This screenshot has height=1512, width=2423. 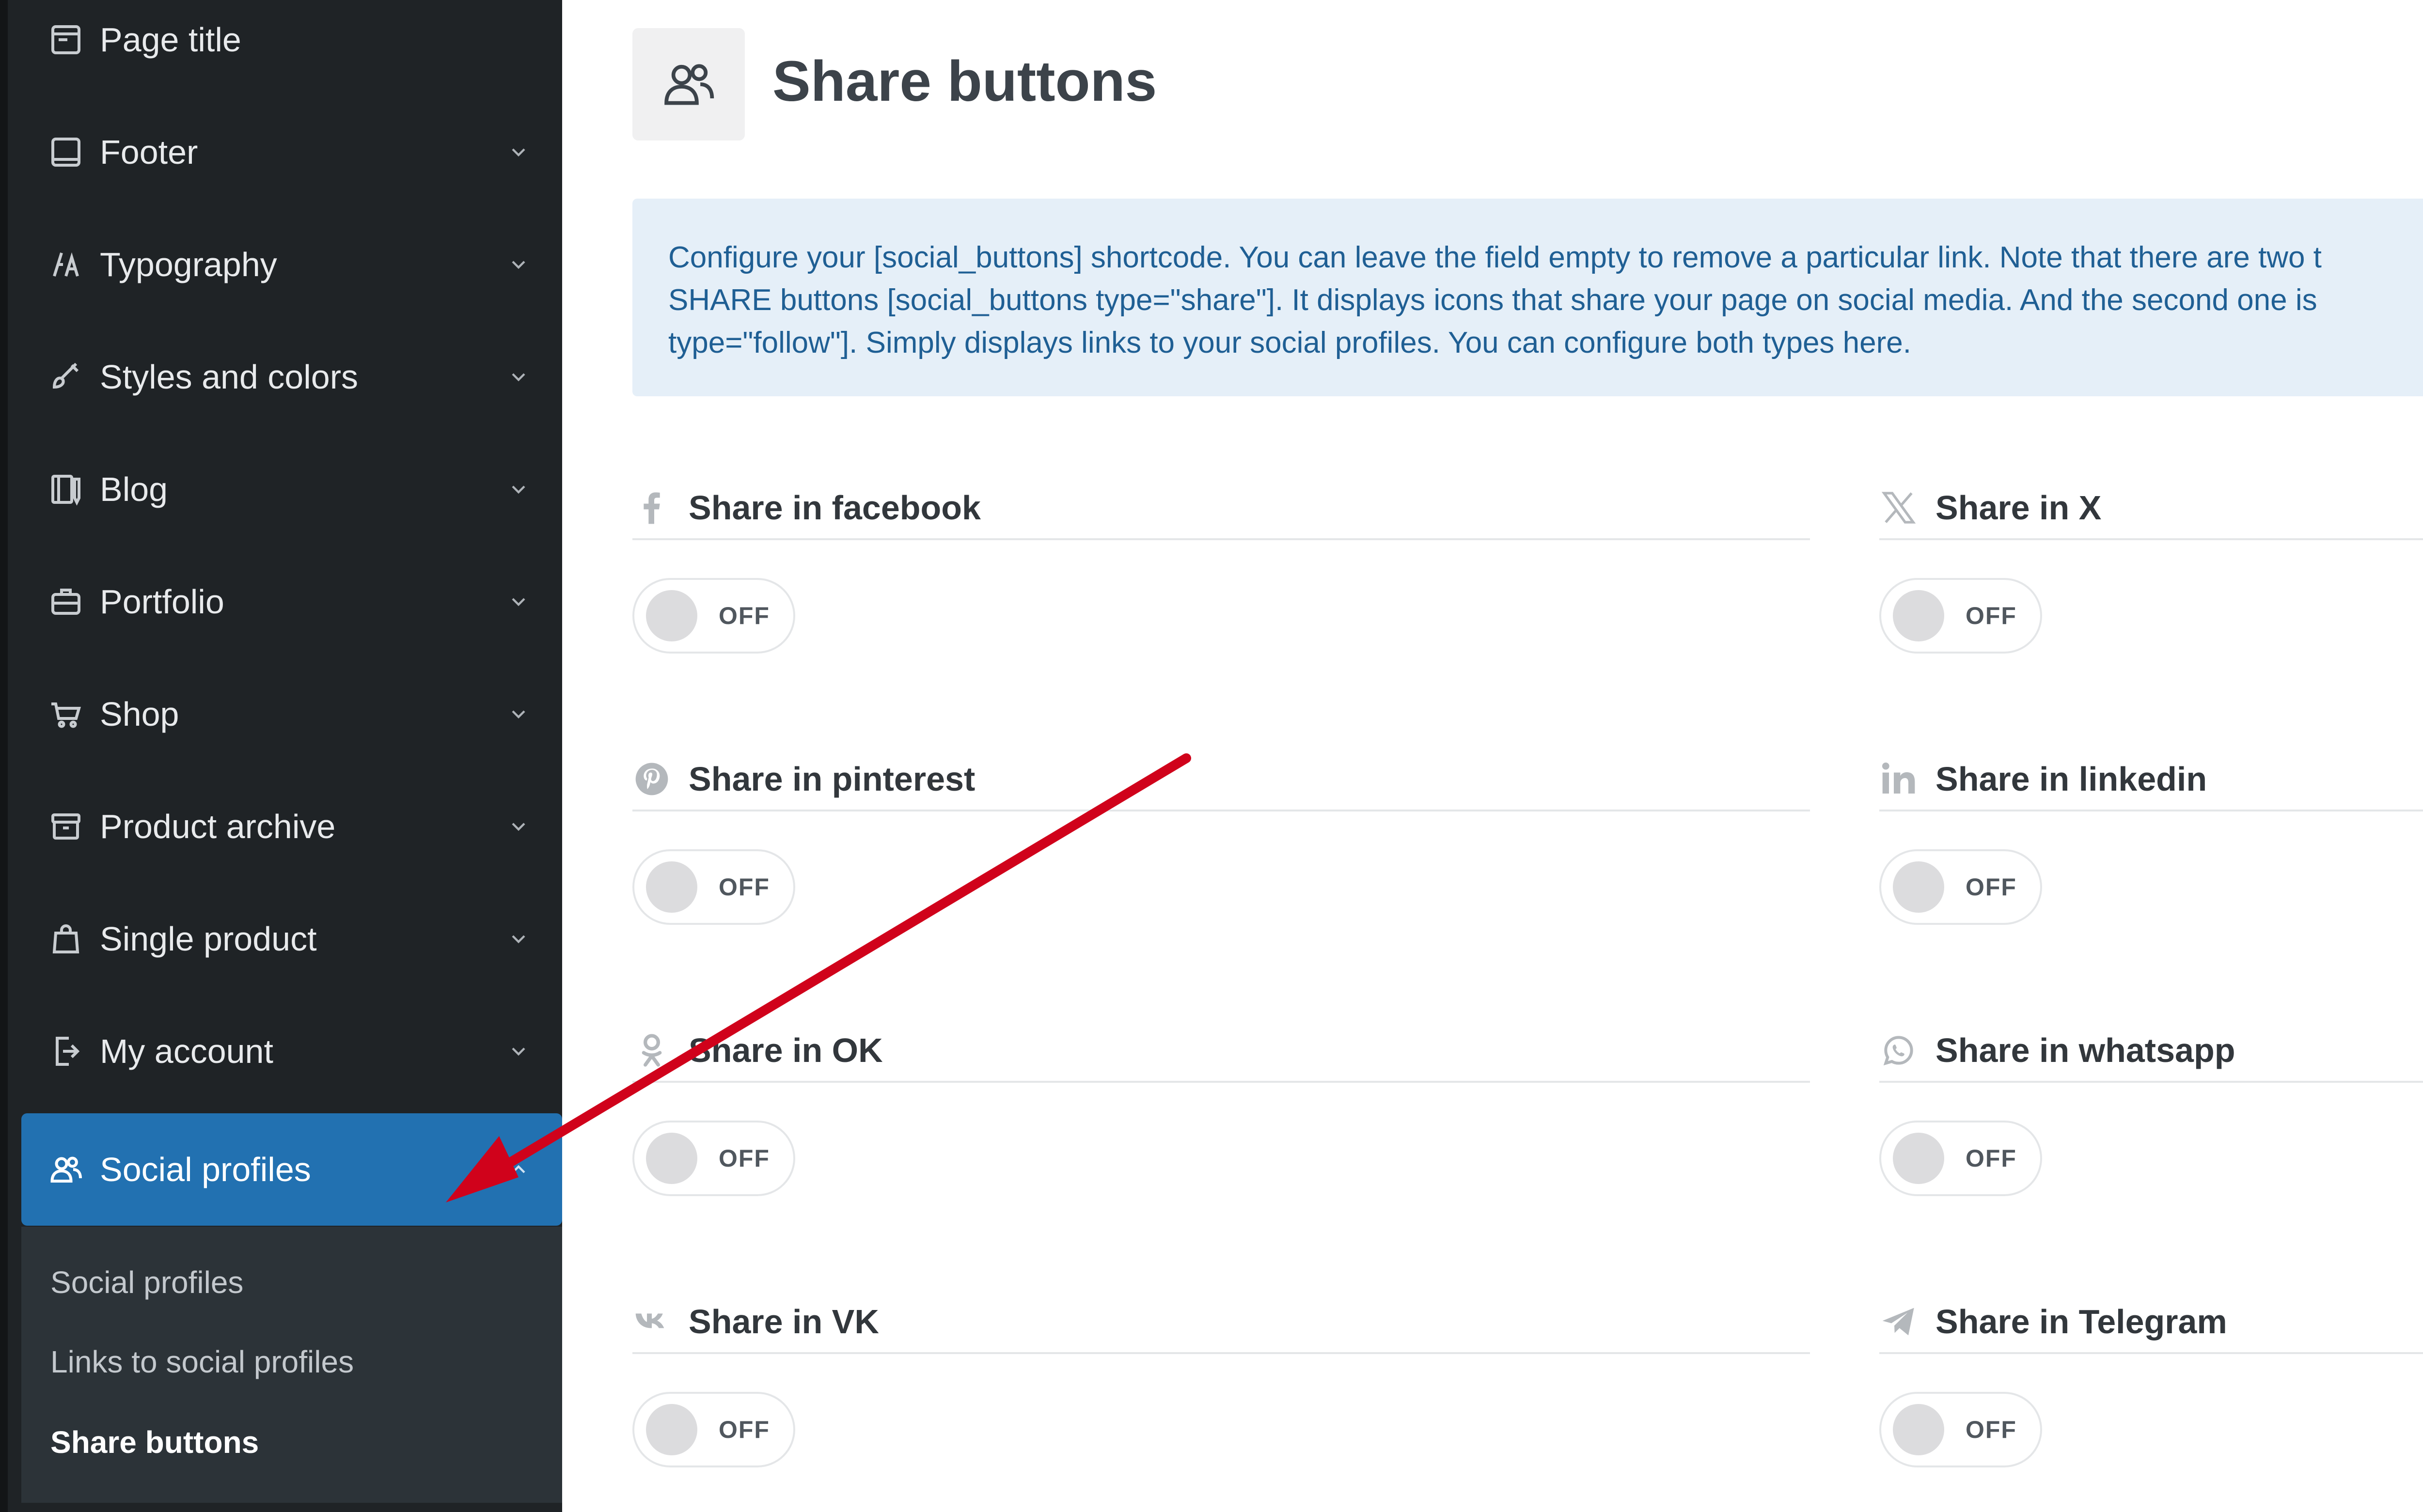 I want to click on sidebar-item-product-archive: Product archive, so click(x=289, y=826).